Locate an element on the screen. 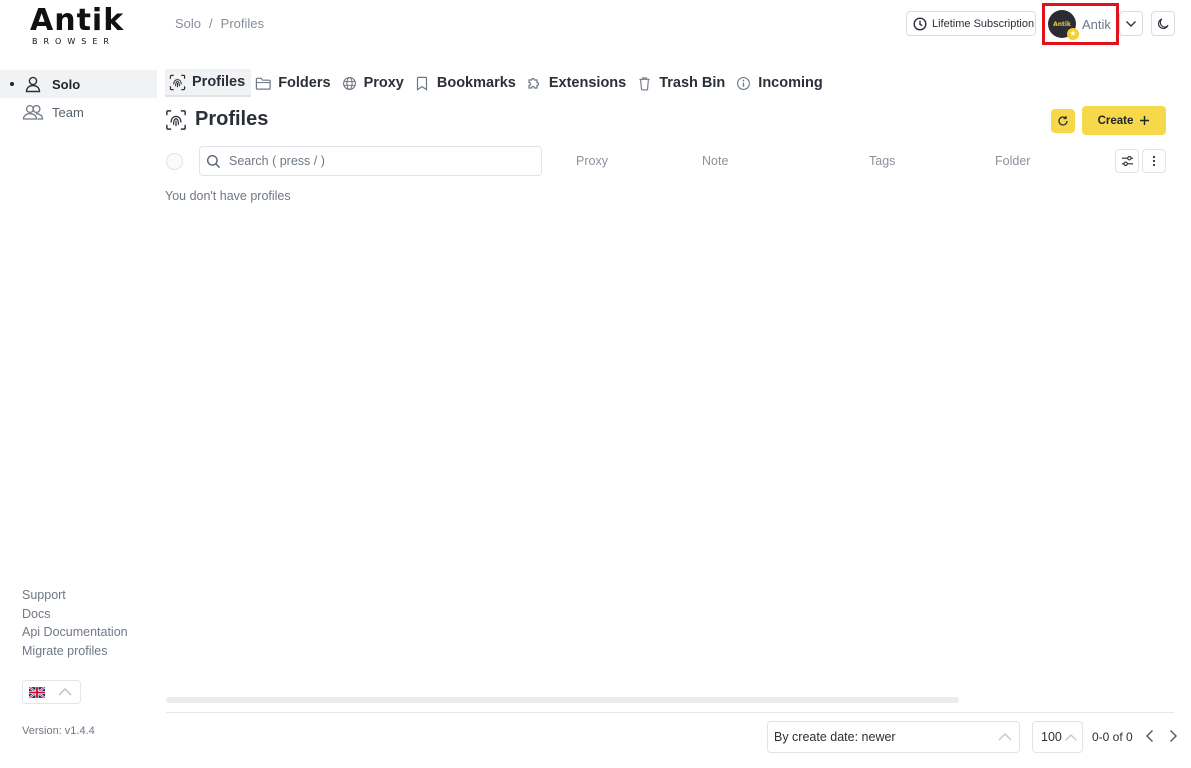 The height and width of the screenshot is (768, 1191). tab-label: Folders is located at coordinates (304, 83).